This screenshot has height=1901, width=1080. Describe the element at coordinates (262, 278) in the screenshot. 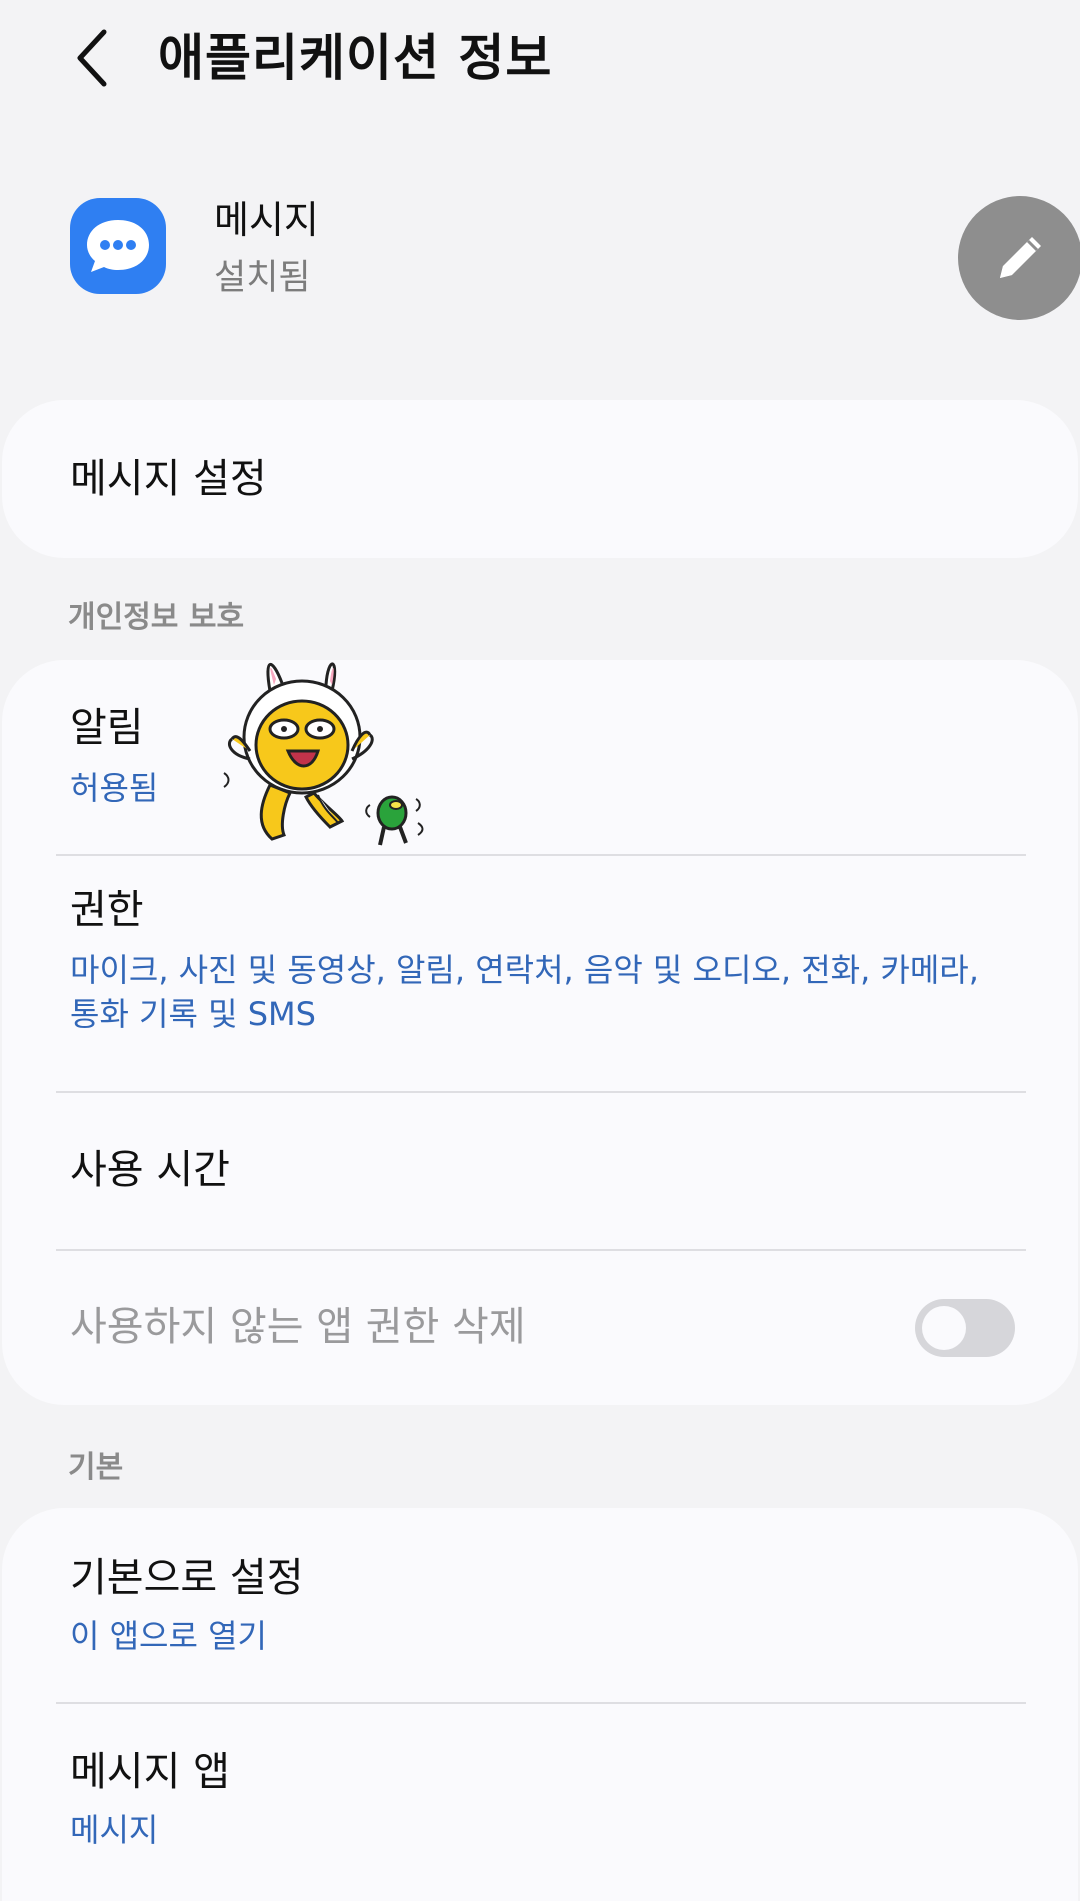

I see `app-install-status: 설치됨` at that location.